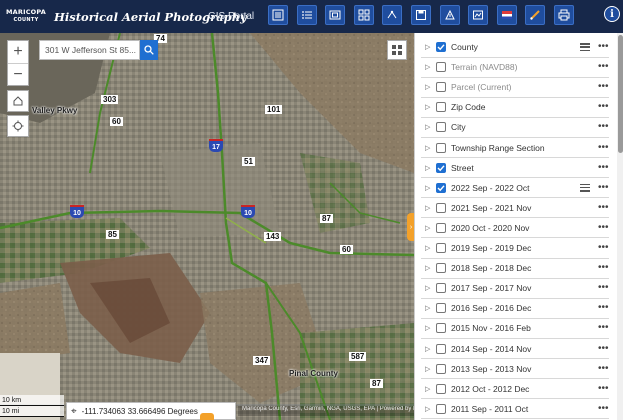  What do you see at coordinates (514, 47) in the screenshot?
I see `layer-row: ▷ County •••` at bounding box center [514, 47].